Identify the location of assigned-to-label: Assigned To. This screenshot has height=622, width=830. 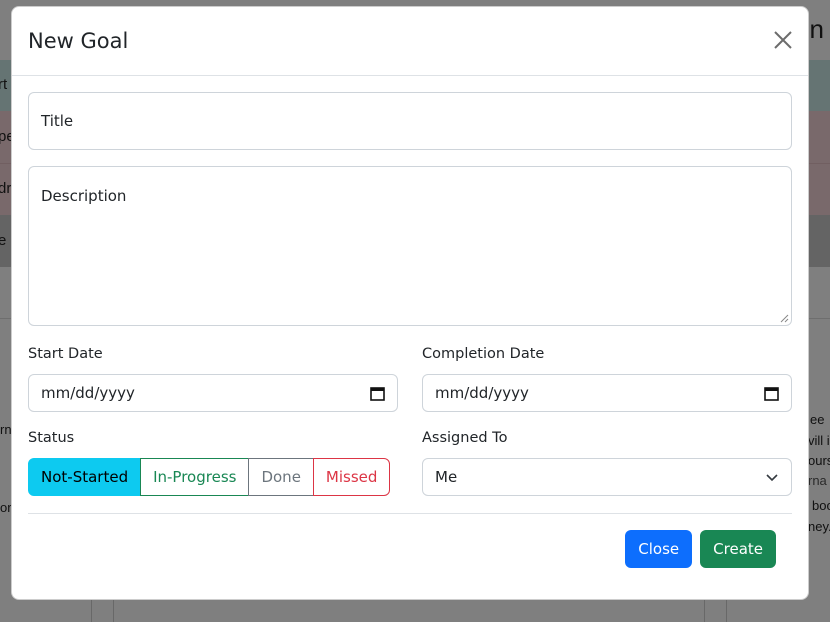
(465, 438).